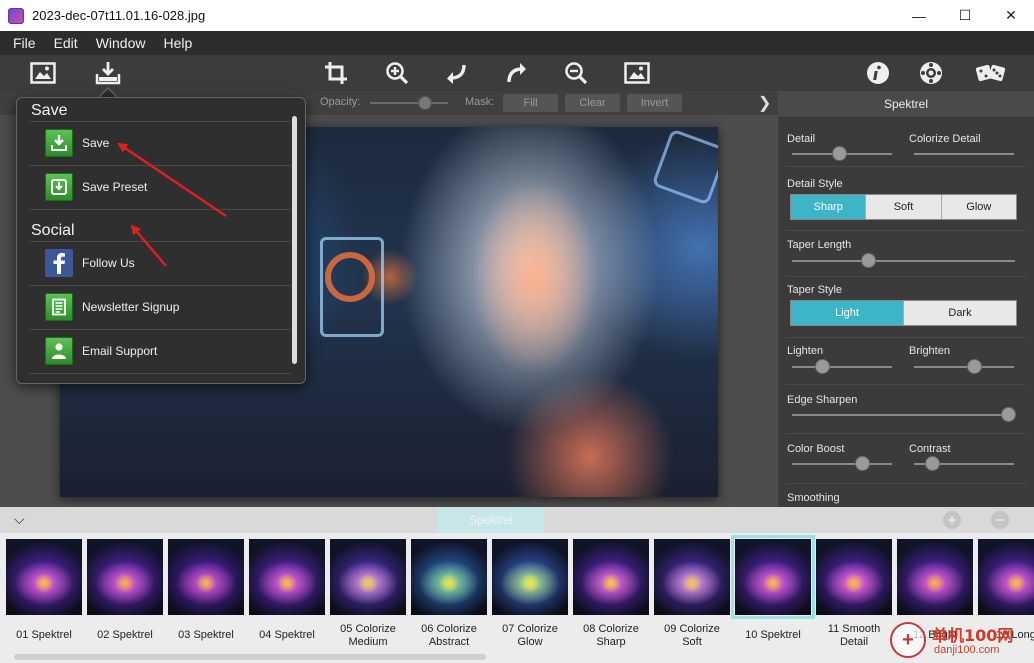 This screenshot has width=1034, height=663. What do you see at coordinates (611, 629) in the screenshot?
I see `preset-caption-line1: 08 Colorize` at bounding box center [611, 629].